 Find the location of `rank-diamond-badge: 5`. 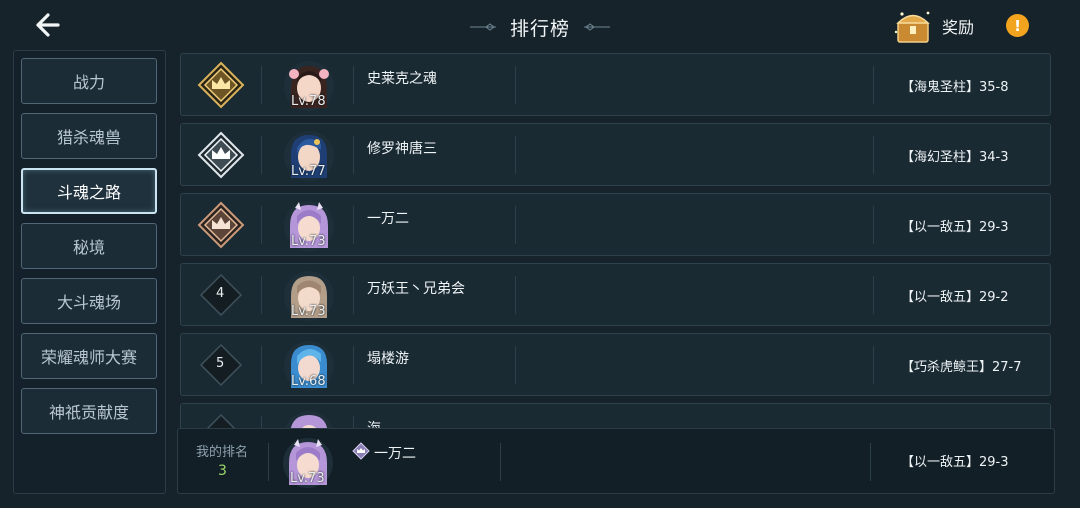

rank-diamond-badge: 5 is located at coordinates (221, 364).